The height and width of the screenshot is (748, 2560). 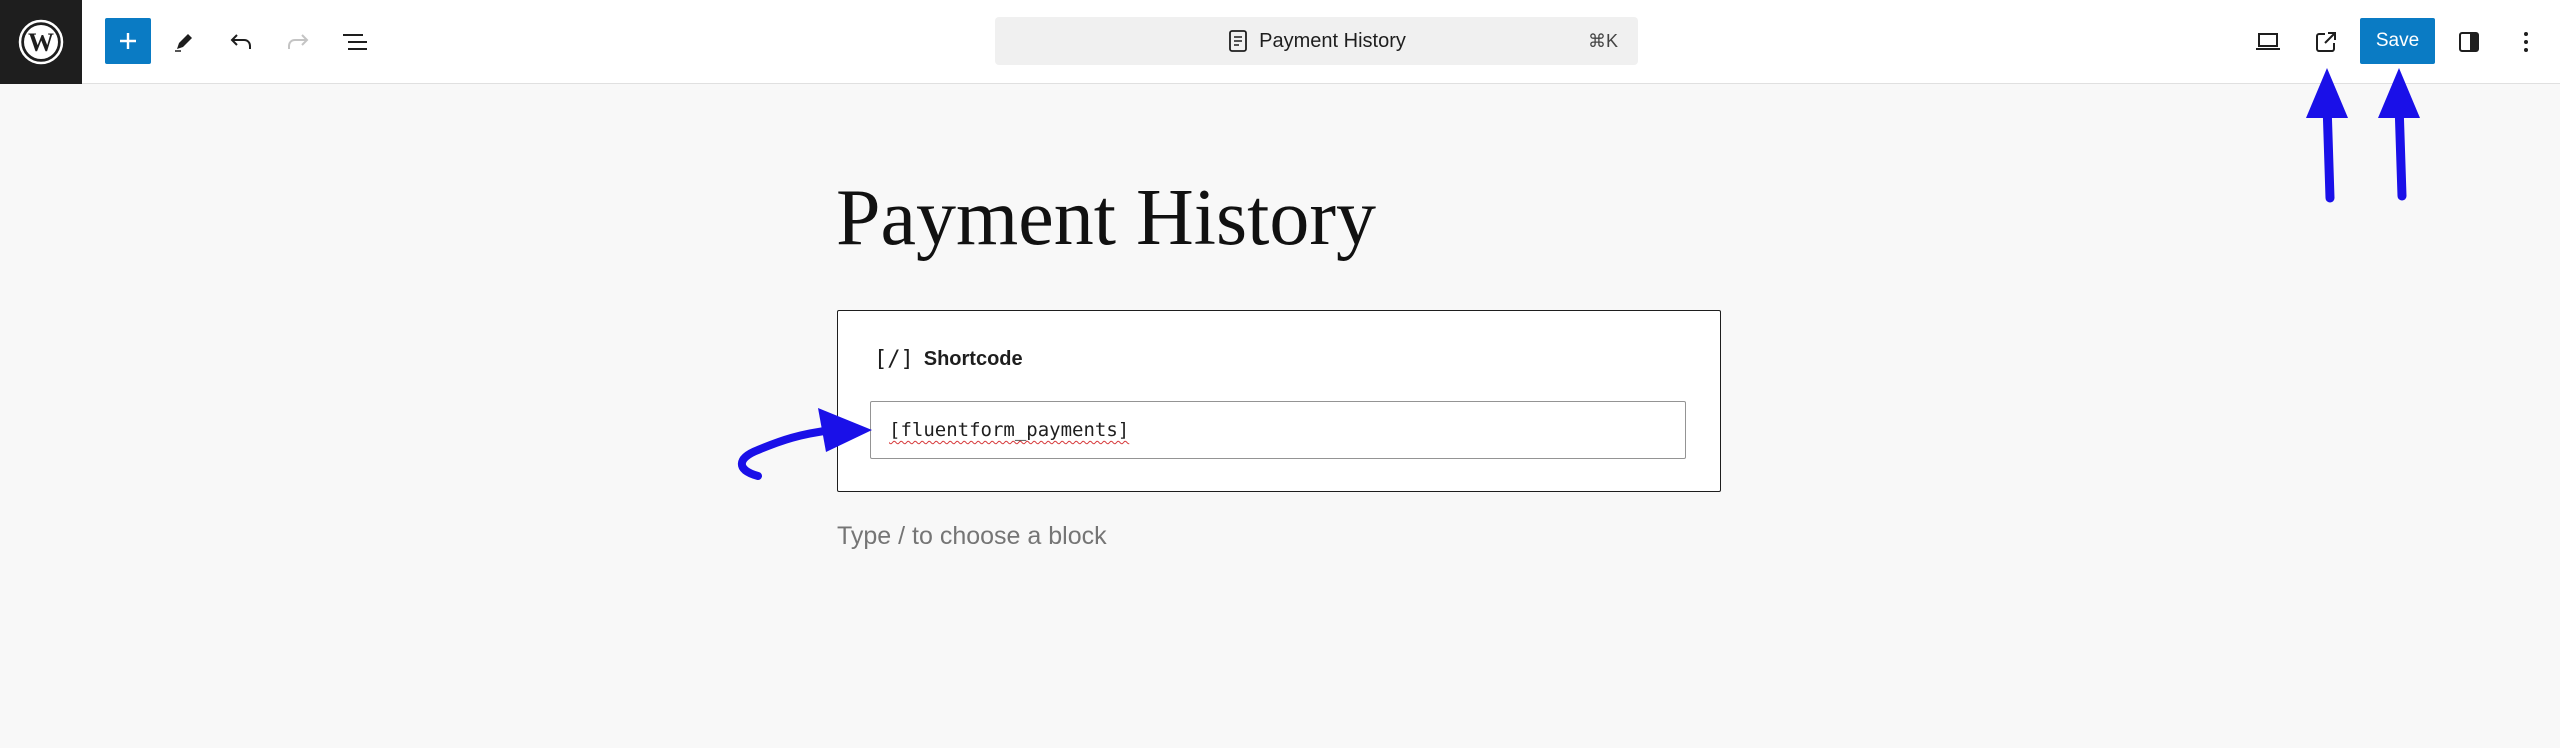 I want to click on redo-button, so click(x=298, y=42).